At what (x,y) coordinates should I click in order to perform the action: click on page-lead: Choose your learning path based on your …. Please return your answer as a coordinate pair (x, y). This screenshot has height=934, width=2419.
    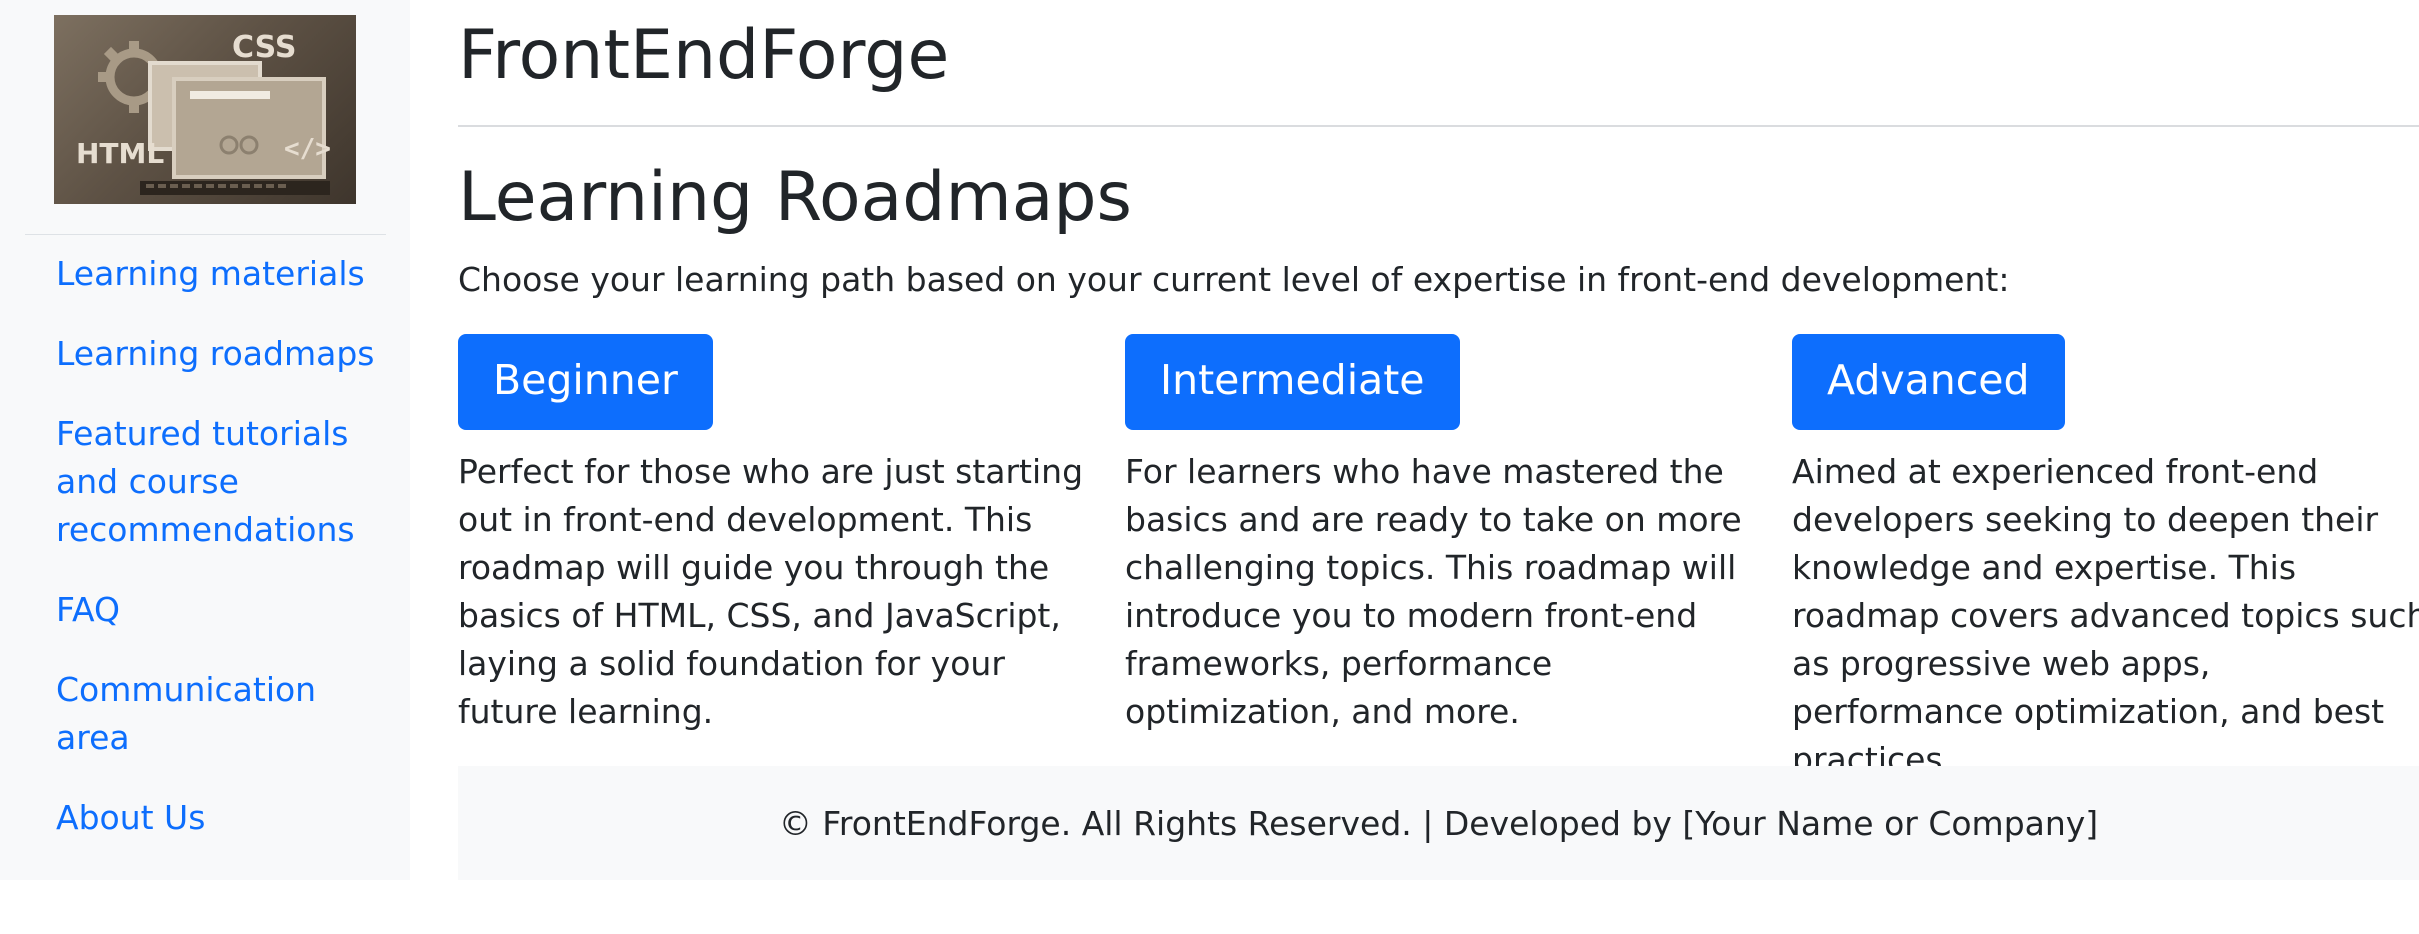
    Looking at the image, I should click on (1234, 279).